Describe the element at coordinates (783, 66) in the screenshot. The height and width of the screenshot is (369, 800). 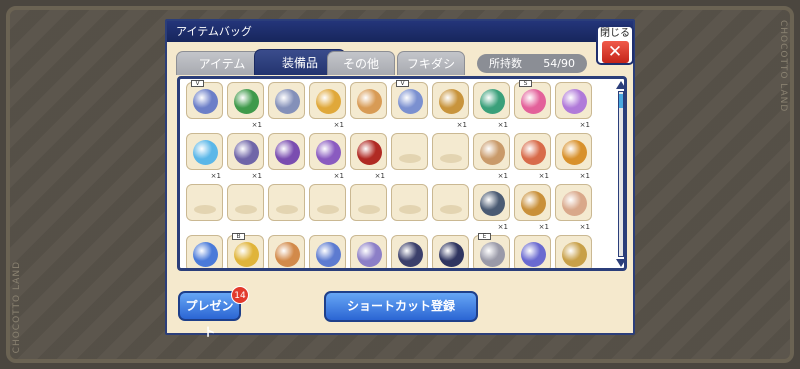
I see `frame-watermark-right: CHOCOTTO LAND` at that location.